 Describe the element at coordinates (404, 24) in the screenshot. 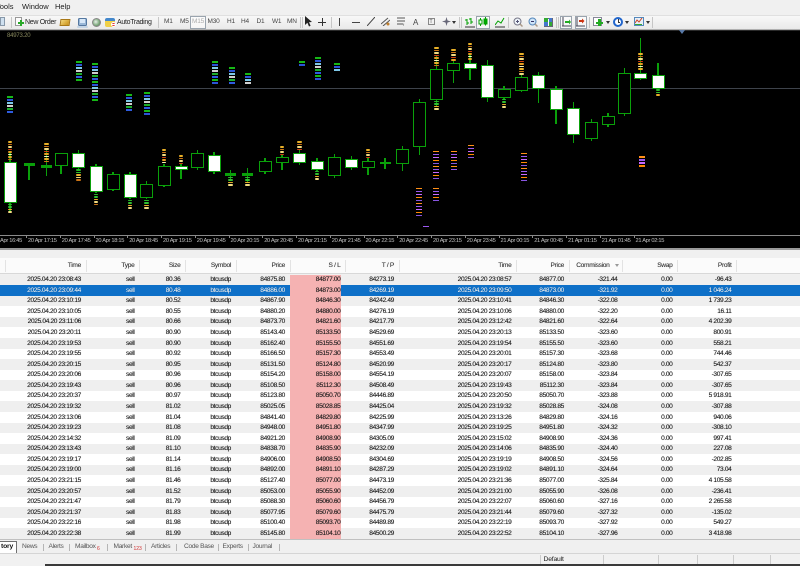

I see `svg-text: f` at that location.